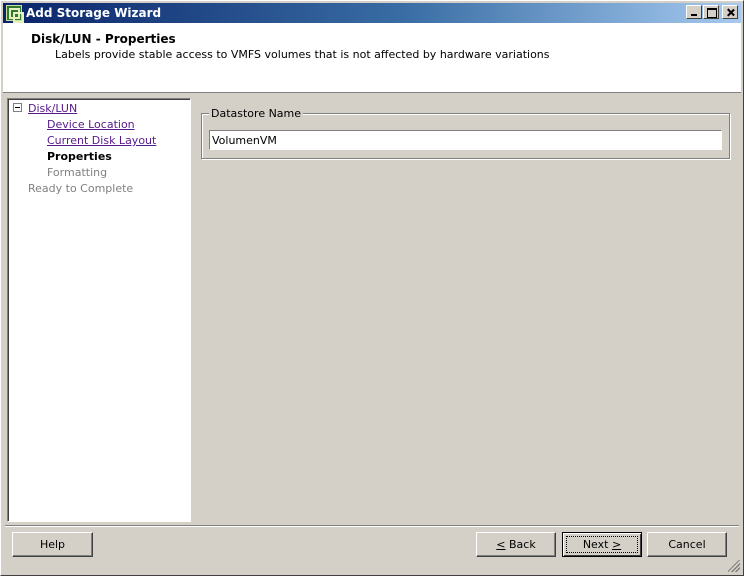  I want to click on title-bar: Add Storage Wizard, so click(372, 13).